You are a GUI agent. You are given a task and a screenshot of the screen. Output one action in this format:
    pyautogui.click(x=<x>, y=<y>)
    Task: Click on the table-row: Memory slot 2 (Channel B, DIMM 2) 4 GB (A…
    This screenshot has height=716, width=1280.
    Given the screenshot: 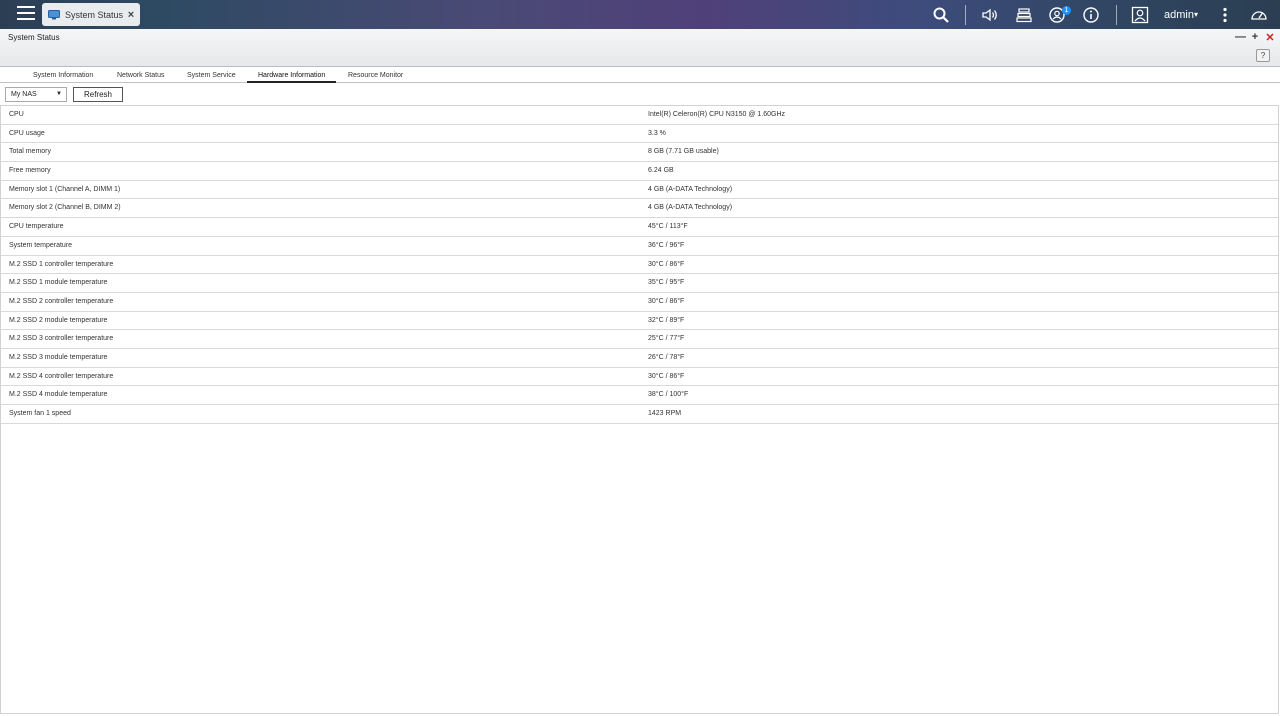 What is the action you would take?
    pyautogui.click(x=639, y=209)
    